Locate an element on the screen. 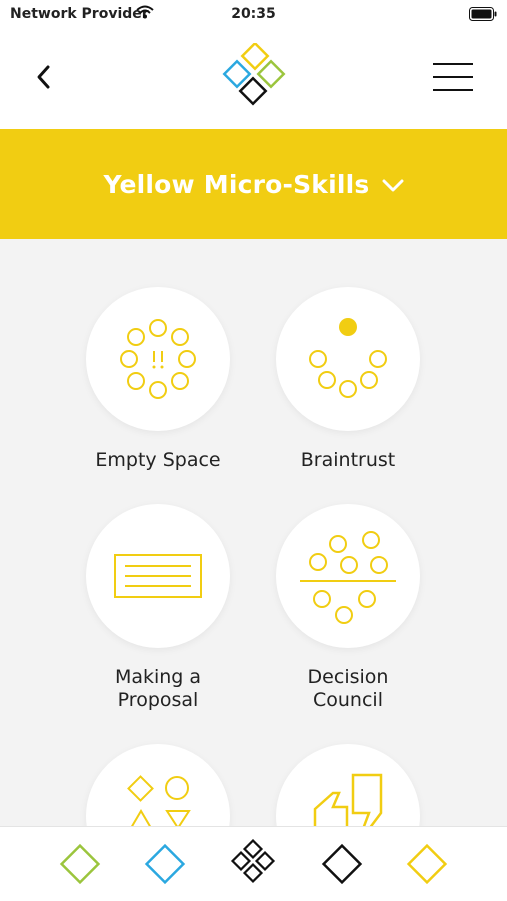 This screenshot has height=901, width=507. chevron-down-icon is located at coordinates (393, 185).